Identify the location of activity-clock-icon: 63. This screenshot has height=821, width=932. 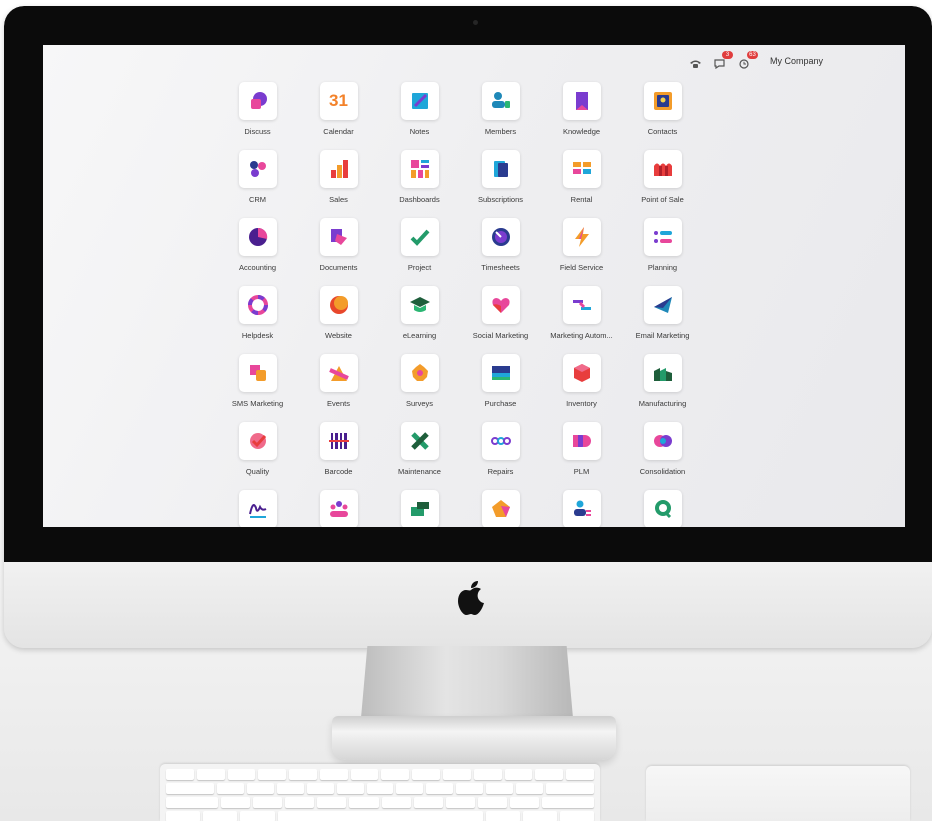
(748, 60).